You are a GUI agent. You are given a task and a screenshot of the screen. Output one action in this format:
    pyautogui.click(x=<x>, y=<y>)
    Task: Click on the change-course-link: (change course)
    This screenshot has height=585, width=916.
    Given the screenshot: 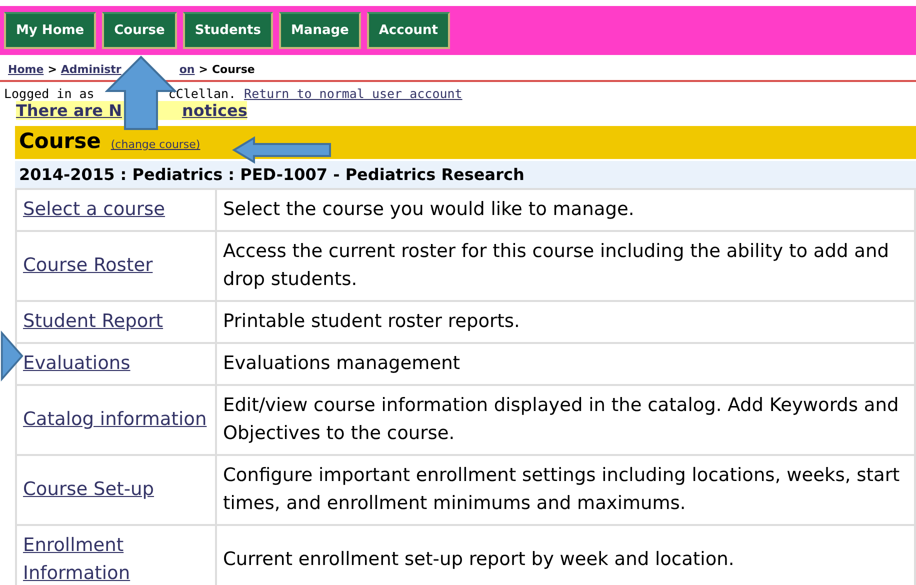 What is the action you would take?
    pyautogui.click(x=155, y=144)
    